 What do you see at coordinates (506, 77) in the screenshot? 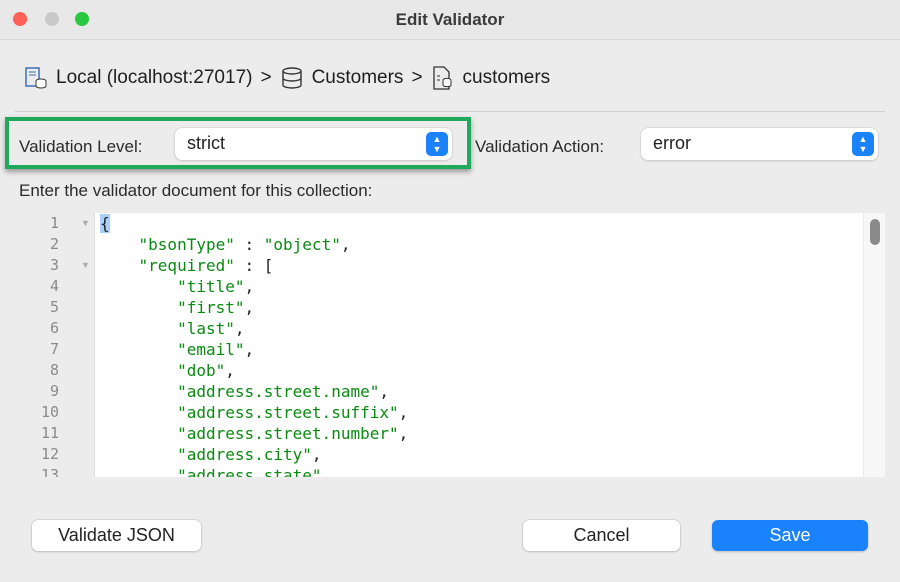
I see `breadcrumb-collection: customers` at bounding box center [506, 77].